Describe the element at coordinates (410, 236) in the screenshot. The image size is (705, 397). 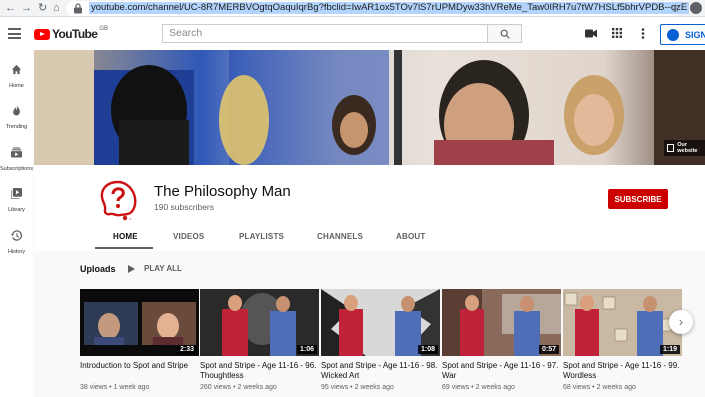
I see `tab-about: ABOUT` at that location.